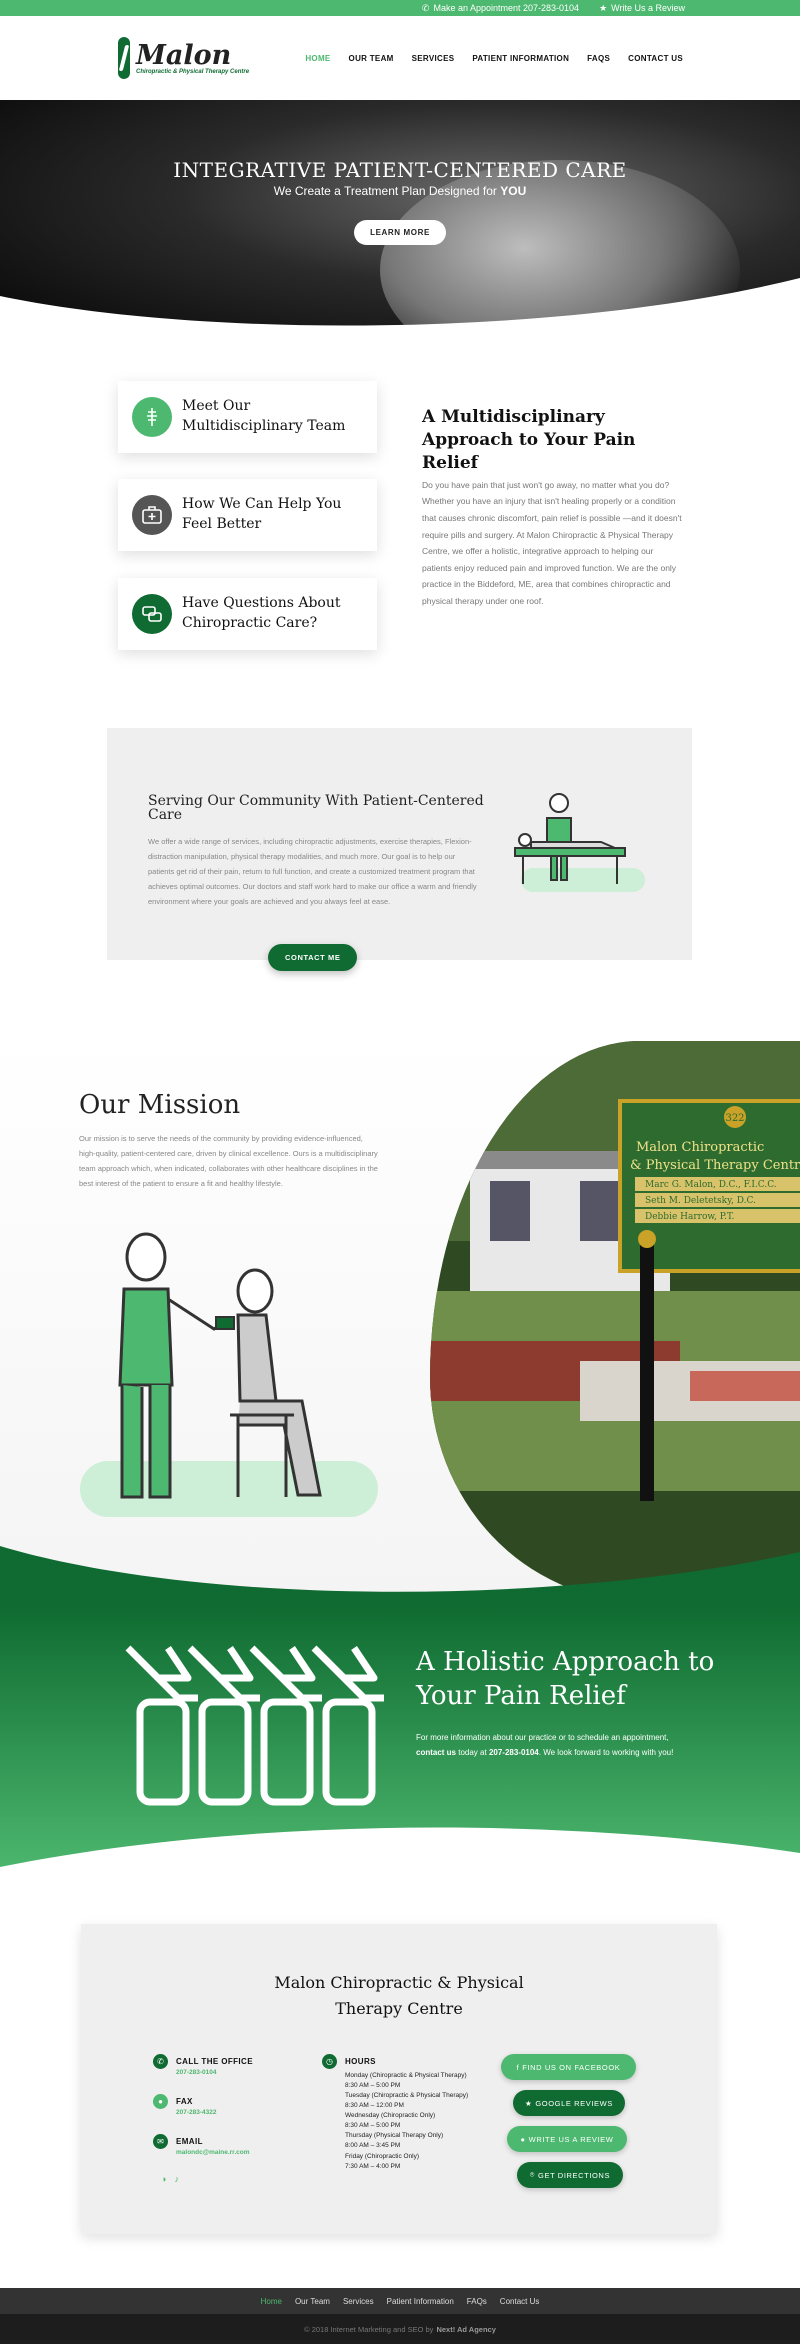 This screenshot has height=2344, width=800. I want to click on hours-line: 8:30 AM – 12:00 PM, so click(374, 2106).